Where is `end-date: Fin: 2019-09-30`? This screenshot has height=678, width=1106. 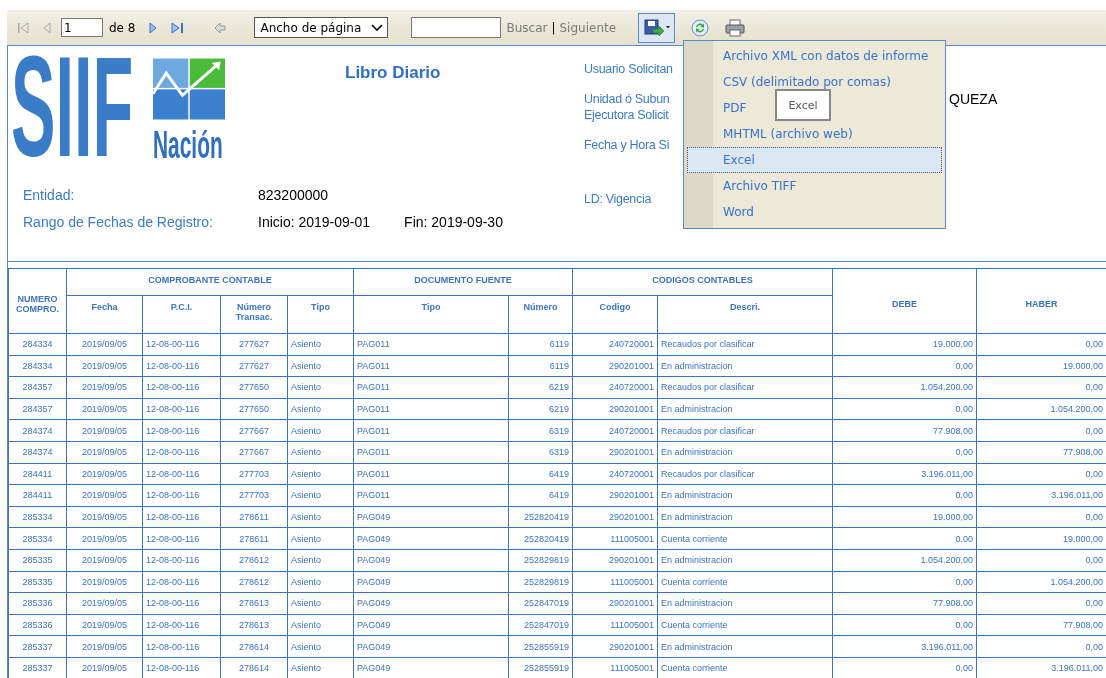 end-date: Fin: 2019-09-30 is located at coordinates (453, 222).